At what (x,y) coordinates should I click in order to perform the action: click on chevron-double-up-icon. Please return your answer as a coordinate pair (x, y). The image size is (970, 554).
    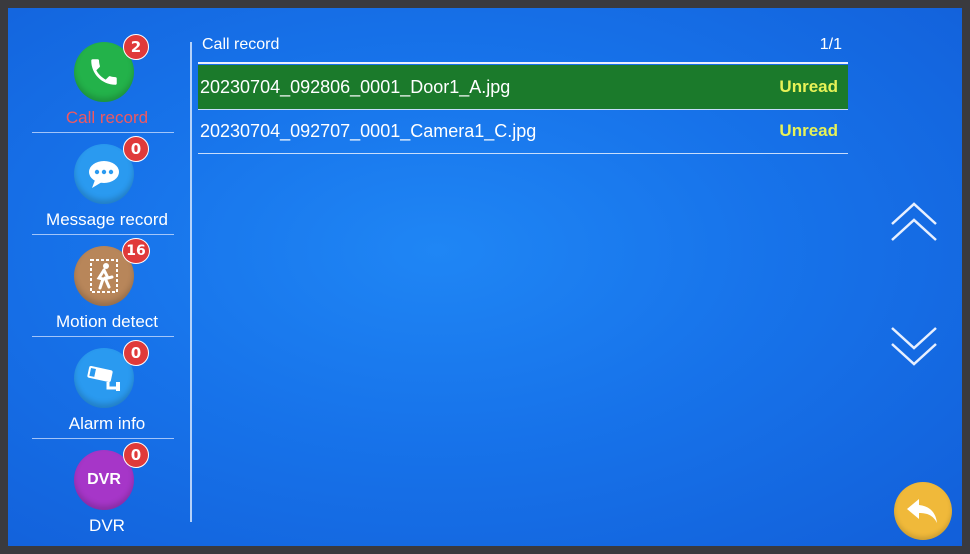
    Looking at the image, I should click on (914, 224).